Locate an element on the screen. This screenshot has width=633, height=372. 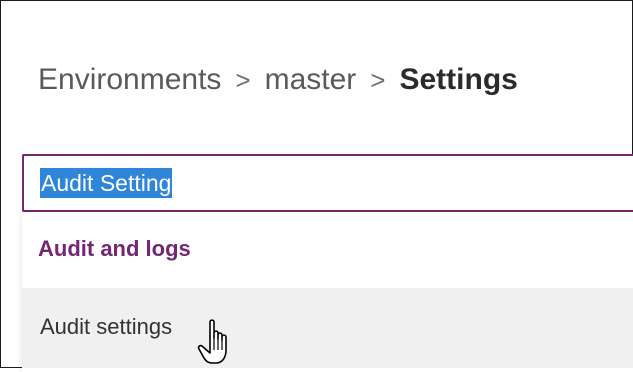
breadcrumb-environments: Environments is located at coordinates (129, 80).